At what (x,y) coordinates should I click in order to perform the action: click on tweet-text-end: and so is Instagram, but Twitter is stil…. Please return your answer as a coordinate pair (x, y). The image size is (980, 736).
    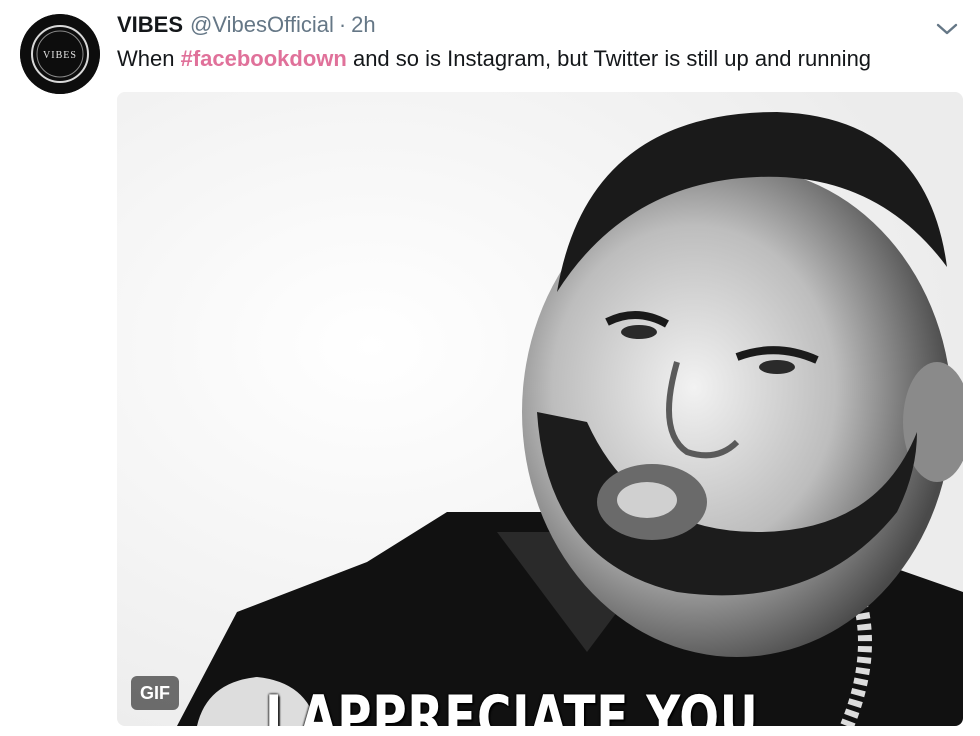
    Looking at the image, I should click on (609, 58).